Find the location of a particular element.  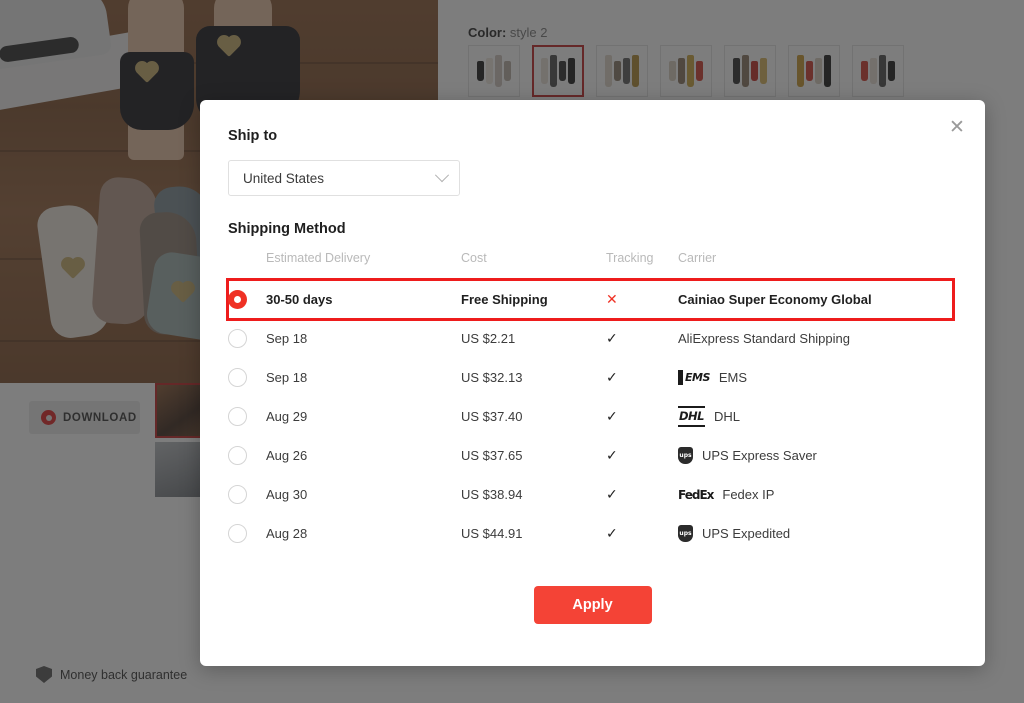

carrier-name: EMS is located at coordinates (733, 377).